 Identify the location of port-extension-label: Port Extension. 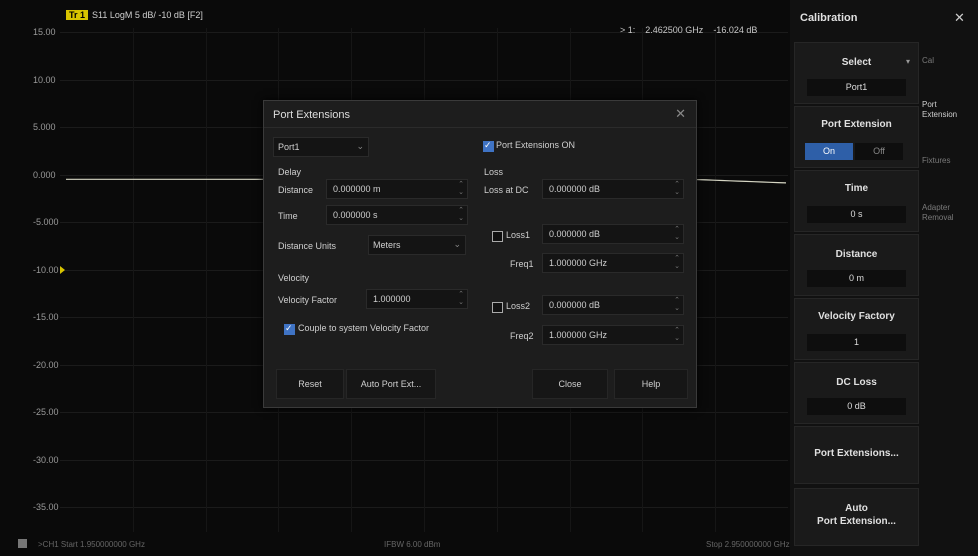
(856, 124).